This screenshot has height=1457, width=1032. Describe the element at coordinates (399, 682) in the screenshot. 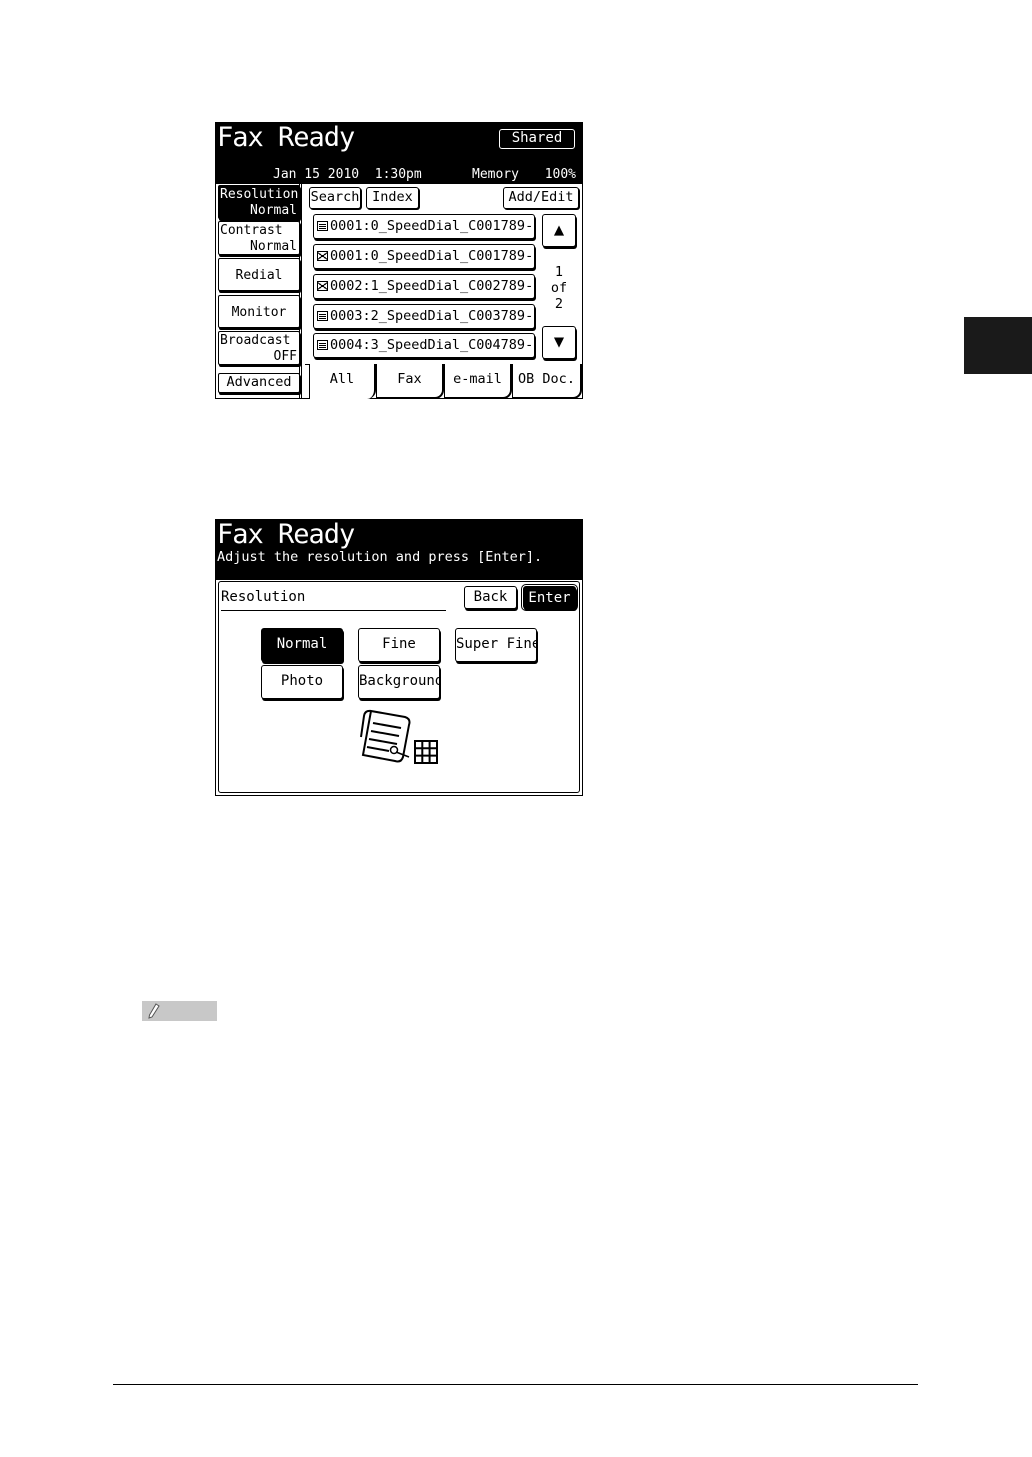

I see `option-background: Background` at that location.